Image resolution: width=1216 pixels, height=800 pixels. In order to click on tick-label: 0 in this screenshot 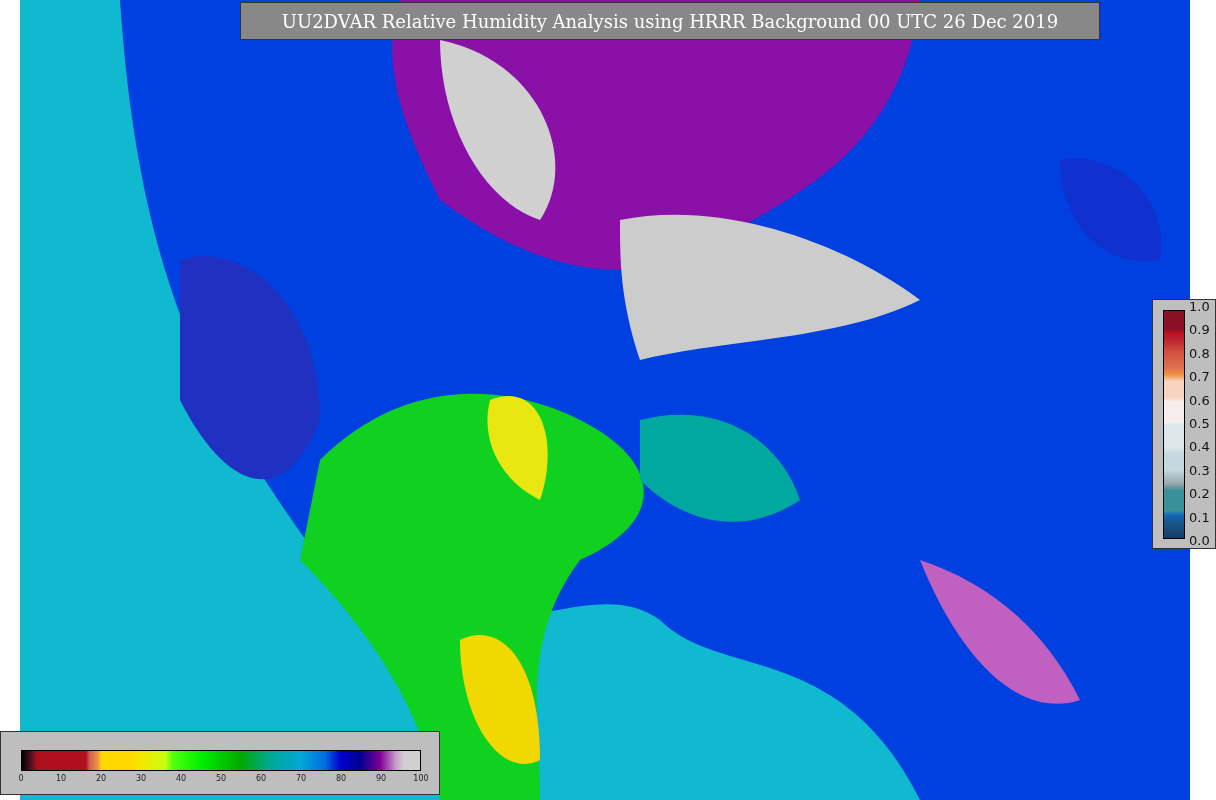, I will do `click(21, 778)`.